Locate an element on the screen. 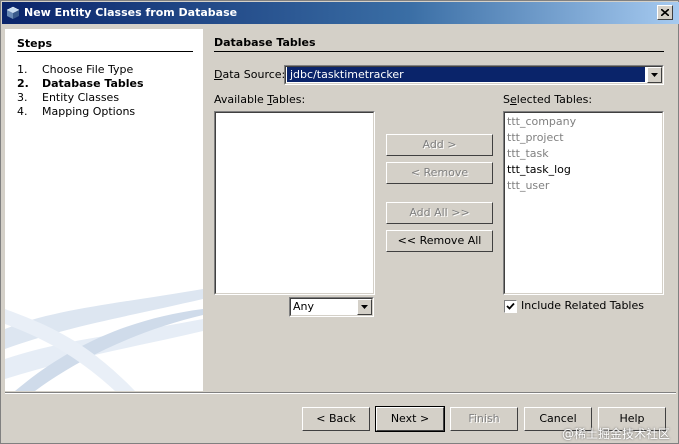 Image resolution: width=679 pixels, height=444 pixels. table-filter-dropdown-button is located at coordinates (364, 307).